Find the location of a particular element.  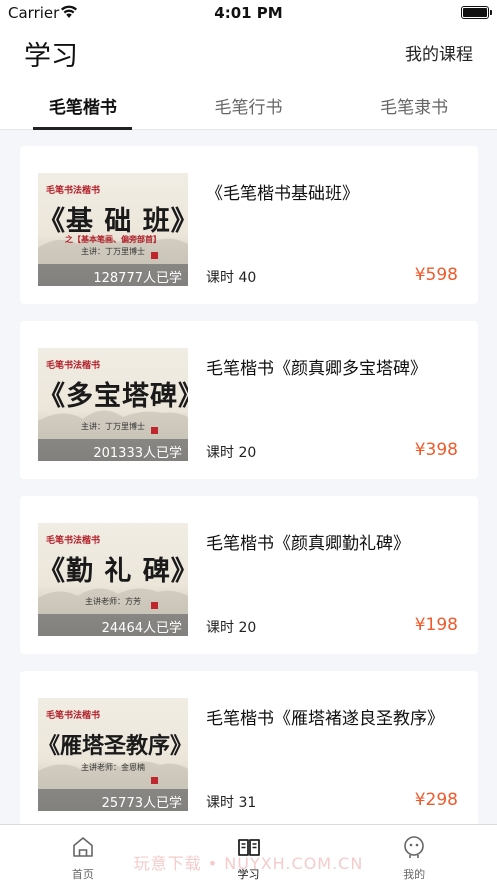

thumbnail-teacher: 主讲老师：金恩楠 is located at coordinates (113, 767).